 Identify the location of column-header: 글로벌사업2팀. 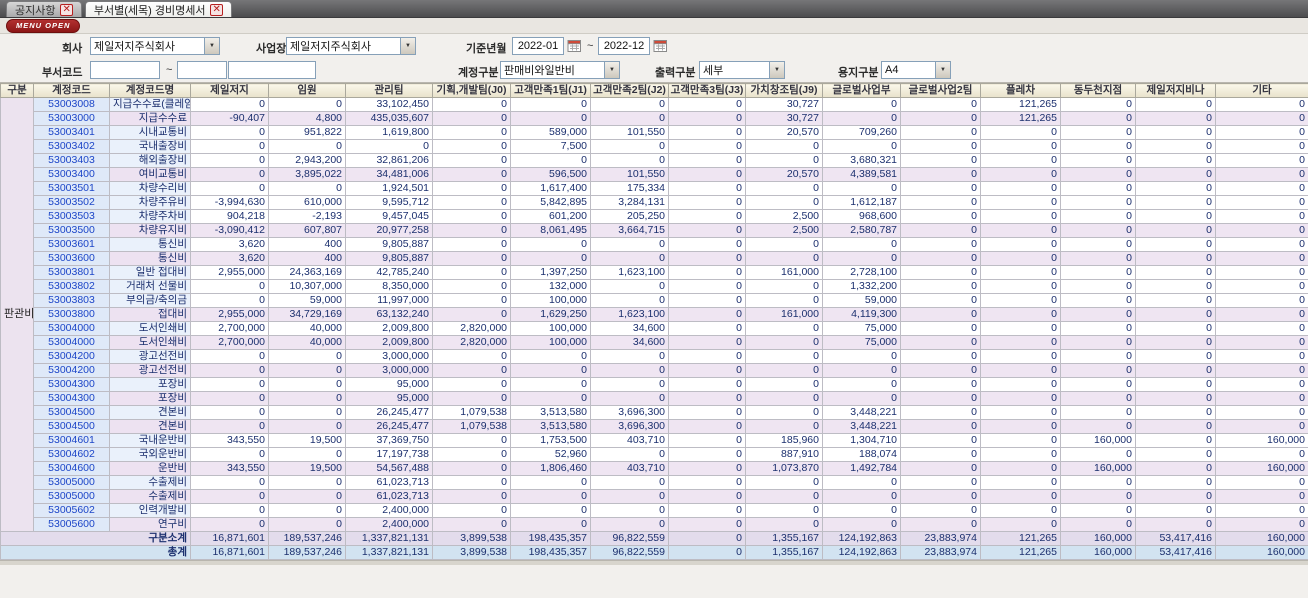
(940, 90).